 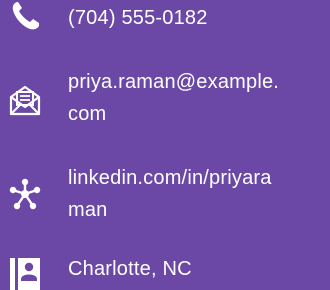 What do you see at coordinates (130, 269) in the screenshot?
I see `location-text: Charlotte, NC` at bounding box center [130, 269].